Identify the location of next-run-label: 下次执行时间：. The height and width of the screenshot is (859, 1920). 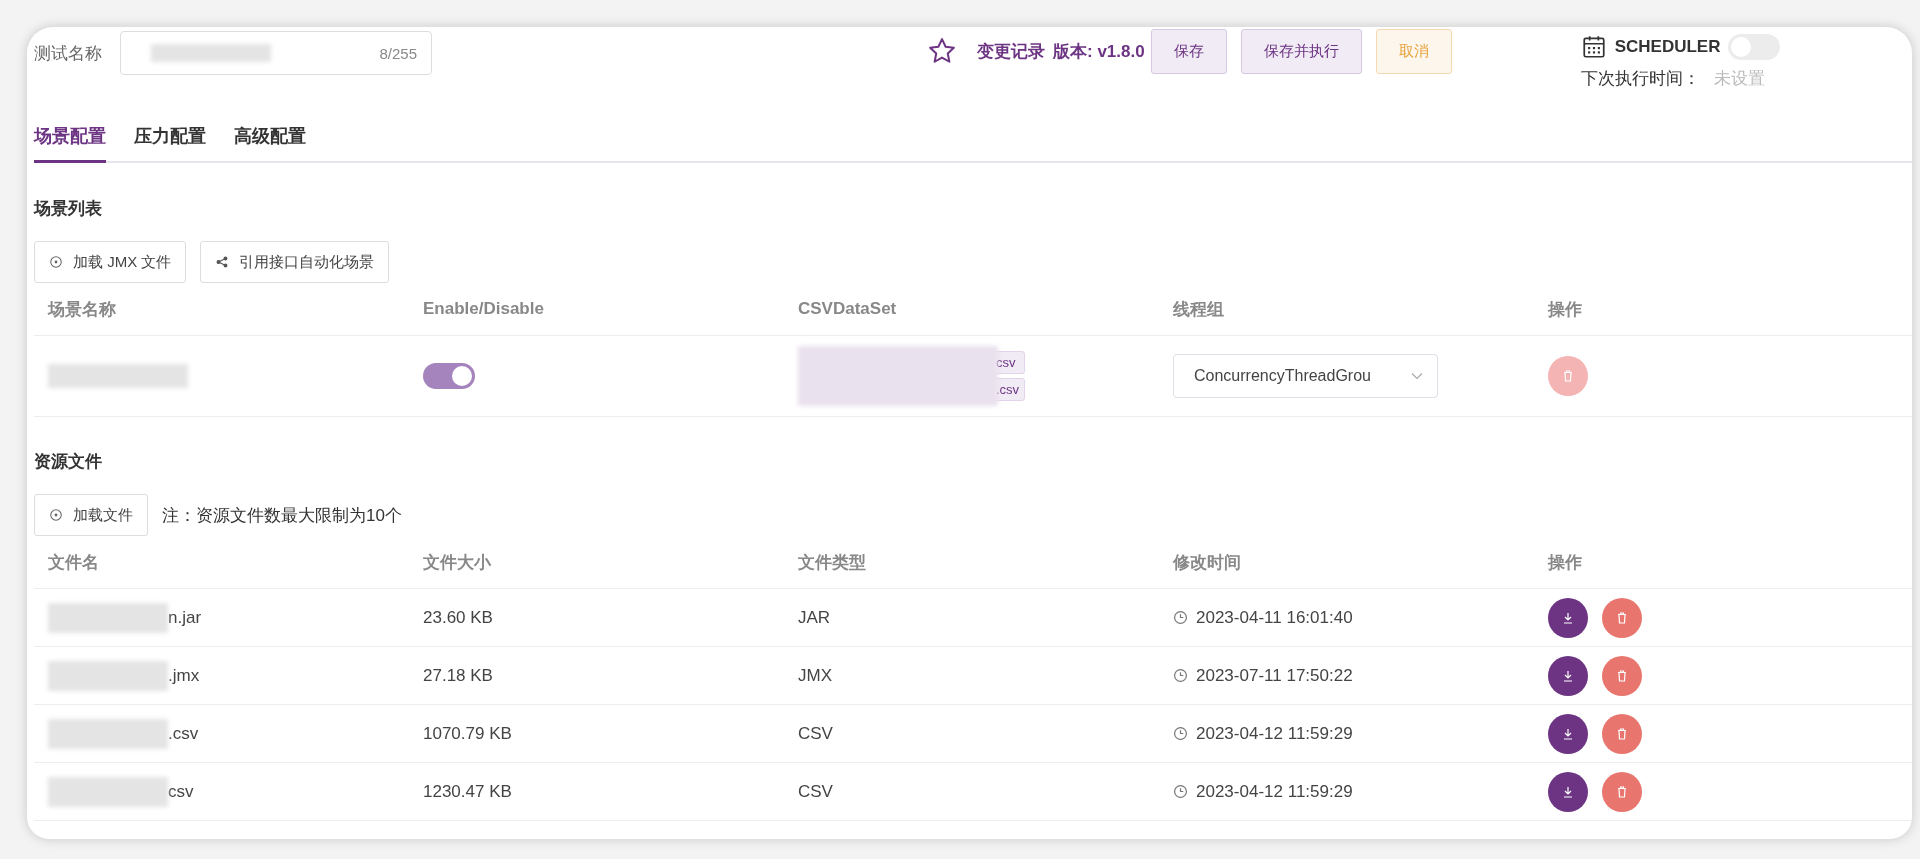
(1640, 79).